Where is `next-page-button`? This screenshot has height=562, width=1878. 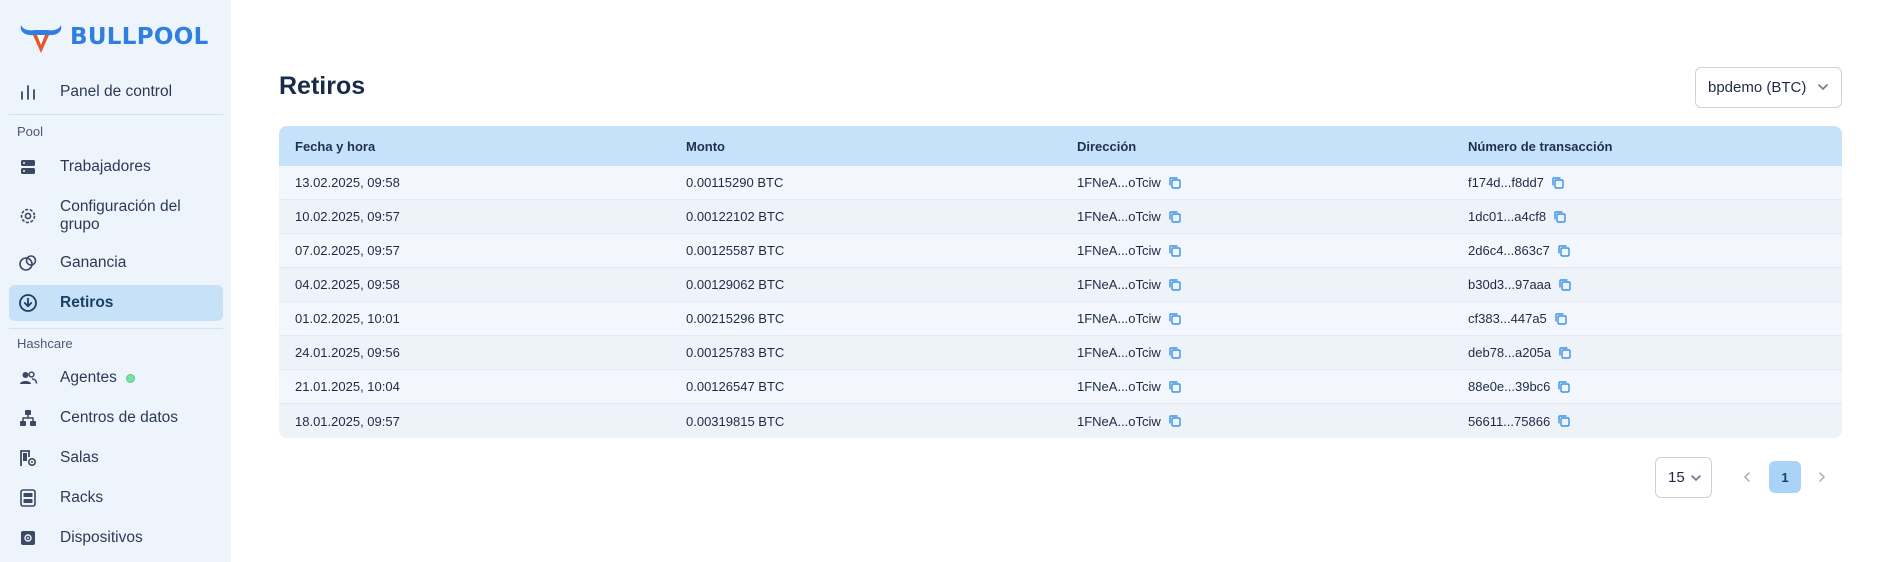
next-page-button is located at coordinates (1822, 477).